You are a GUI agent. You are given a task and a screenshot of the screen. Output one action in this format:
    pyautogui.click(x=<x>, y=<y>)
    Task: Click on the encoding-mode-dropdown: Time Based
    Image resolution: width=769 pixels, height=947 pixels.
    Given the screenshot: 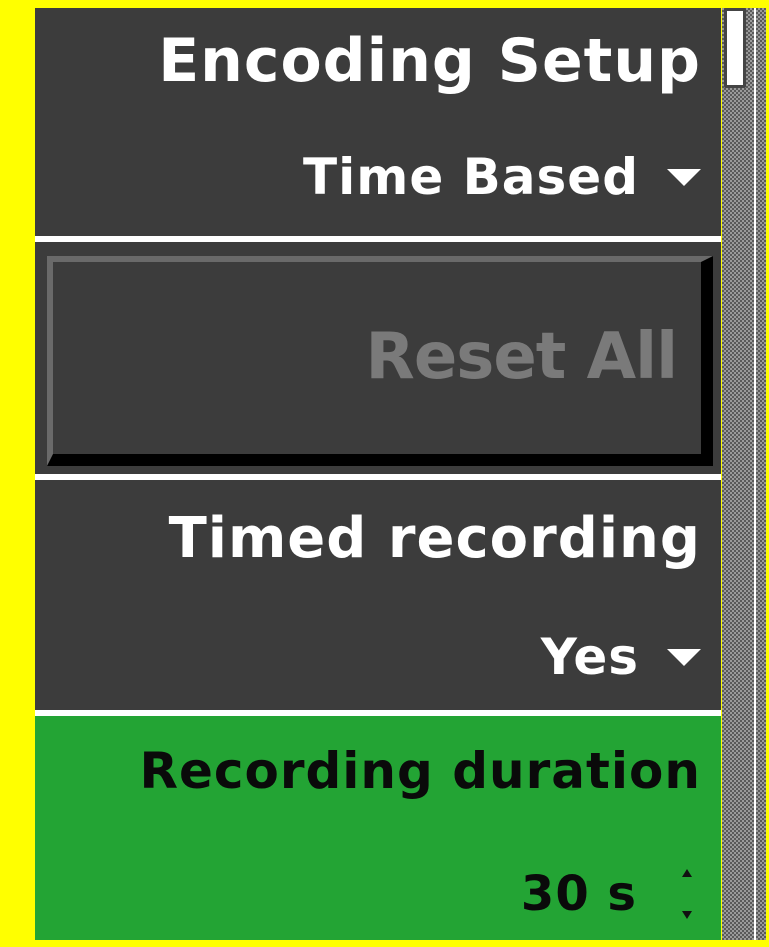 What is the action you would take?
    pyautogui.click(x=502, y=177)
    